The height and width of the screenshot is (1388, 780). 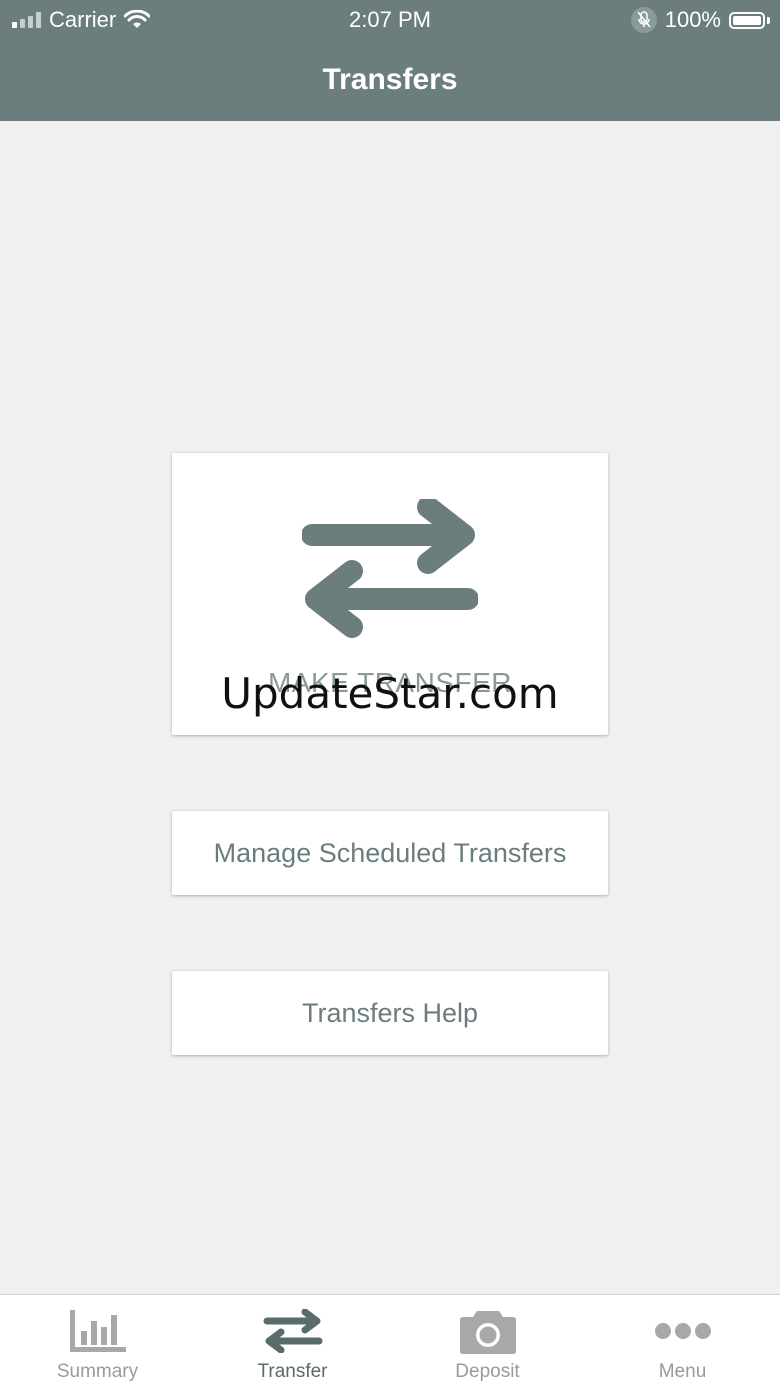 I want to click on tab-deposit: Deposit, so click(x=487, y=1341).